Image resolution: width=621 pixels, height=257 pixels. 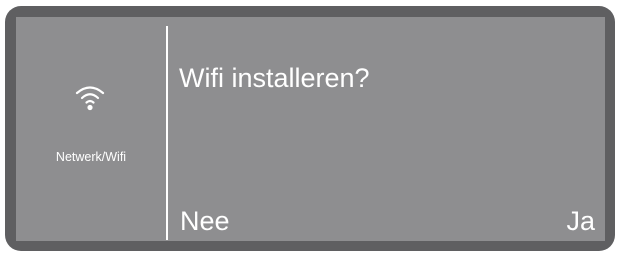 I want to click on prompt-text: Wifi installeren?, so click(x=274, y=78).